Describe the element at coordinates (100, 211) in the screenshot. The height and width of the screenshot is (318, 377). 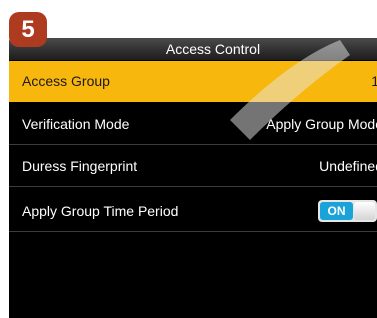
I see `menu-item-label: Apply Group Time Period` at that location.